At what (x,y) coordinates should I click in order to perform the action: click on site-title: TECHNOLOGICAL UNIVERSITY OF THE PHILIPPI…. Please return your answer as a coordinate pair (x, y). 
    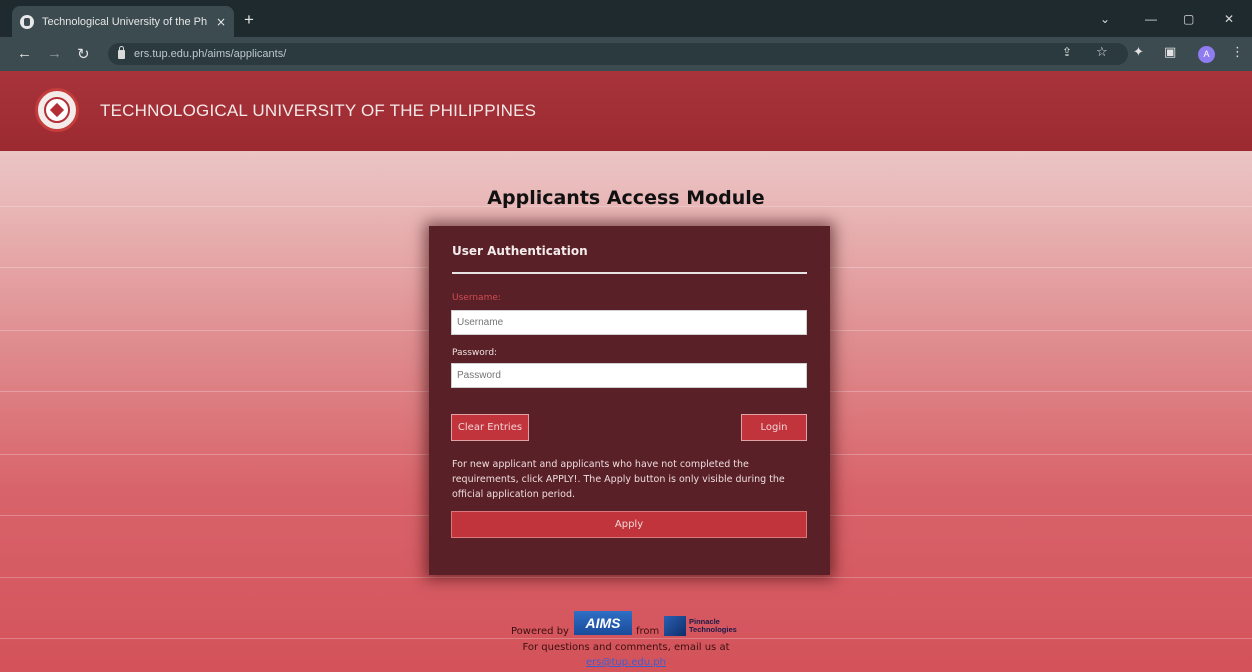
    Looking at the image, I should click on (318, 110).